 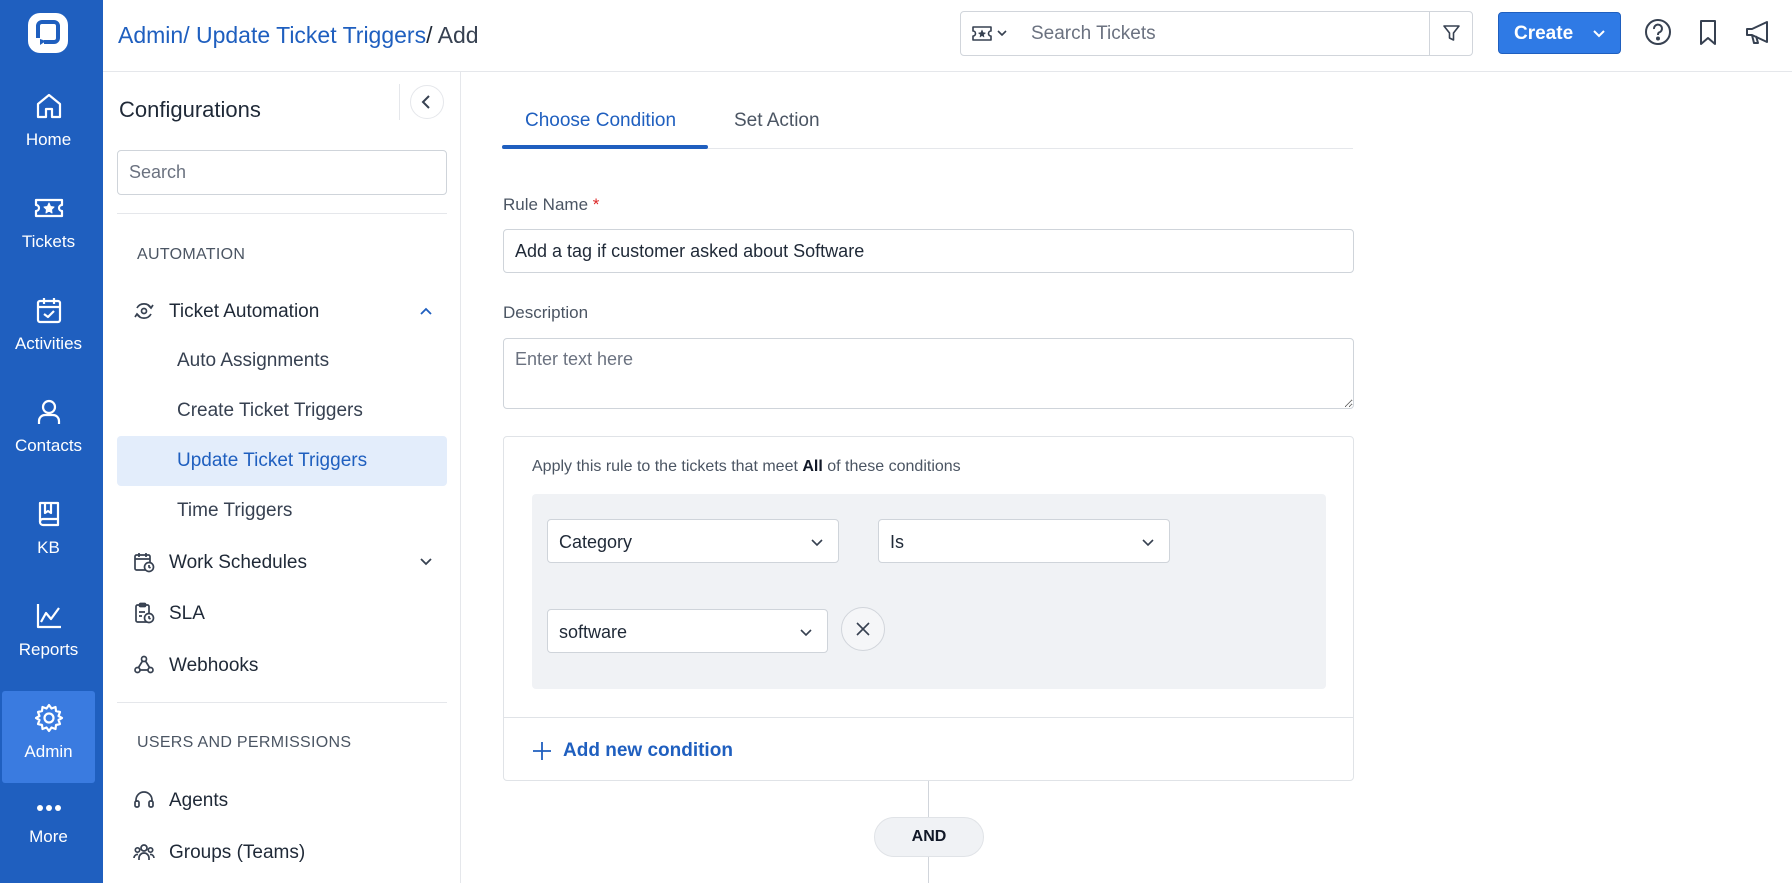 What do you see at coordinates (253, 360) in the screenshot?
I see `nav-label: Auto Assignments` at bounding box center [253, 360].